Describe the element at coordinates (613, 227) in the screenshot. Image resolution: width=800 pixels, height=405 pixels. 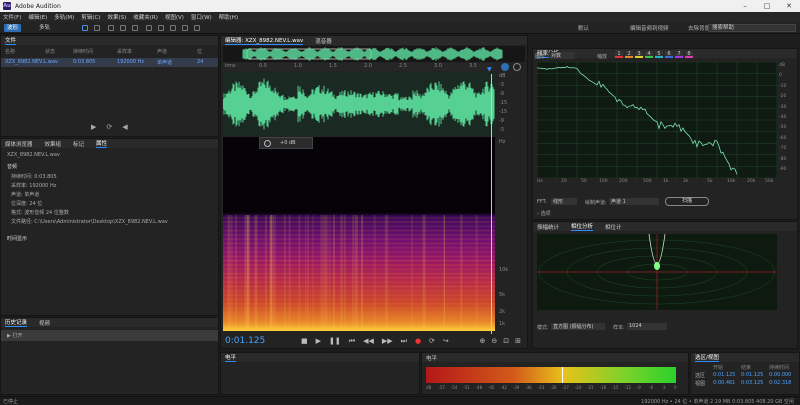
I see `tab-phase-meter: 相位计` at that location.